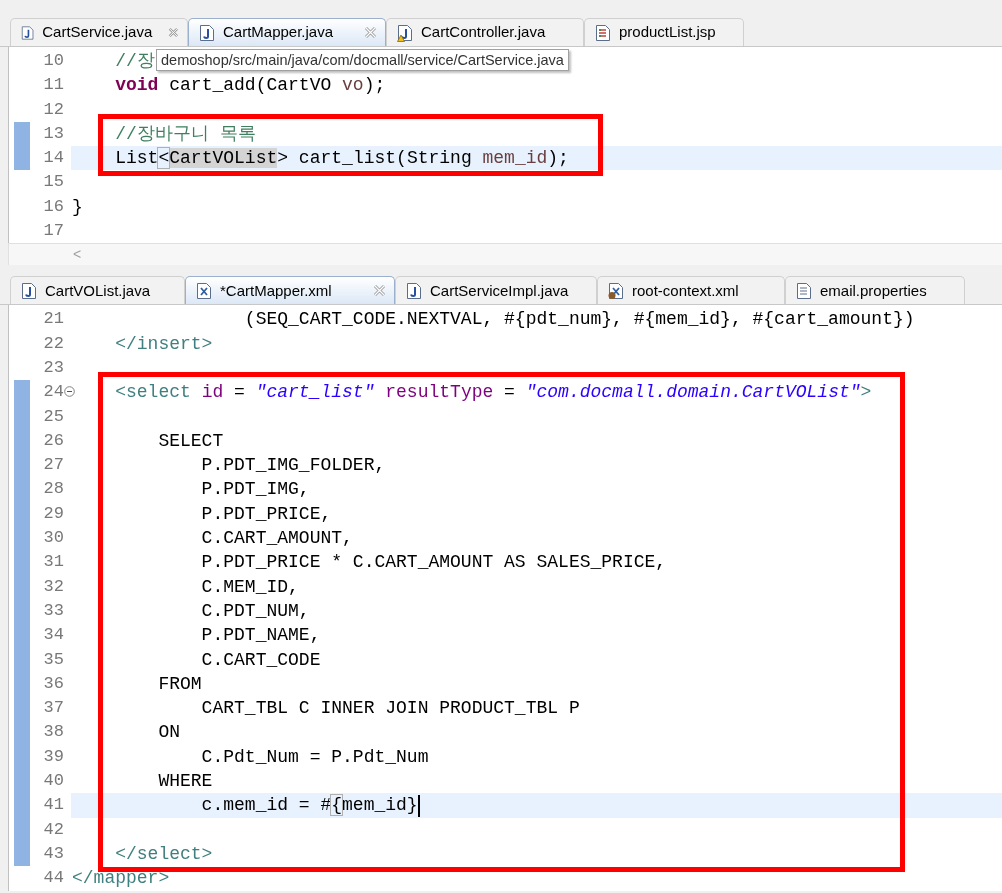 The height and width of the screenshot is (893, 1002). Describe the element at coordinates (255, 610) in the screenshot. I see `code-line: C.PDT_NUM,` at that location.